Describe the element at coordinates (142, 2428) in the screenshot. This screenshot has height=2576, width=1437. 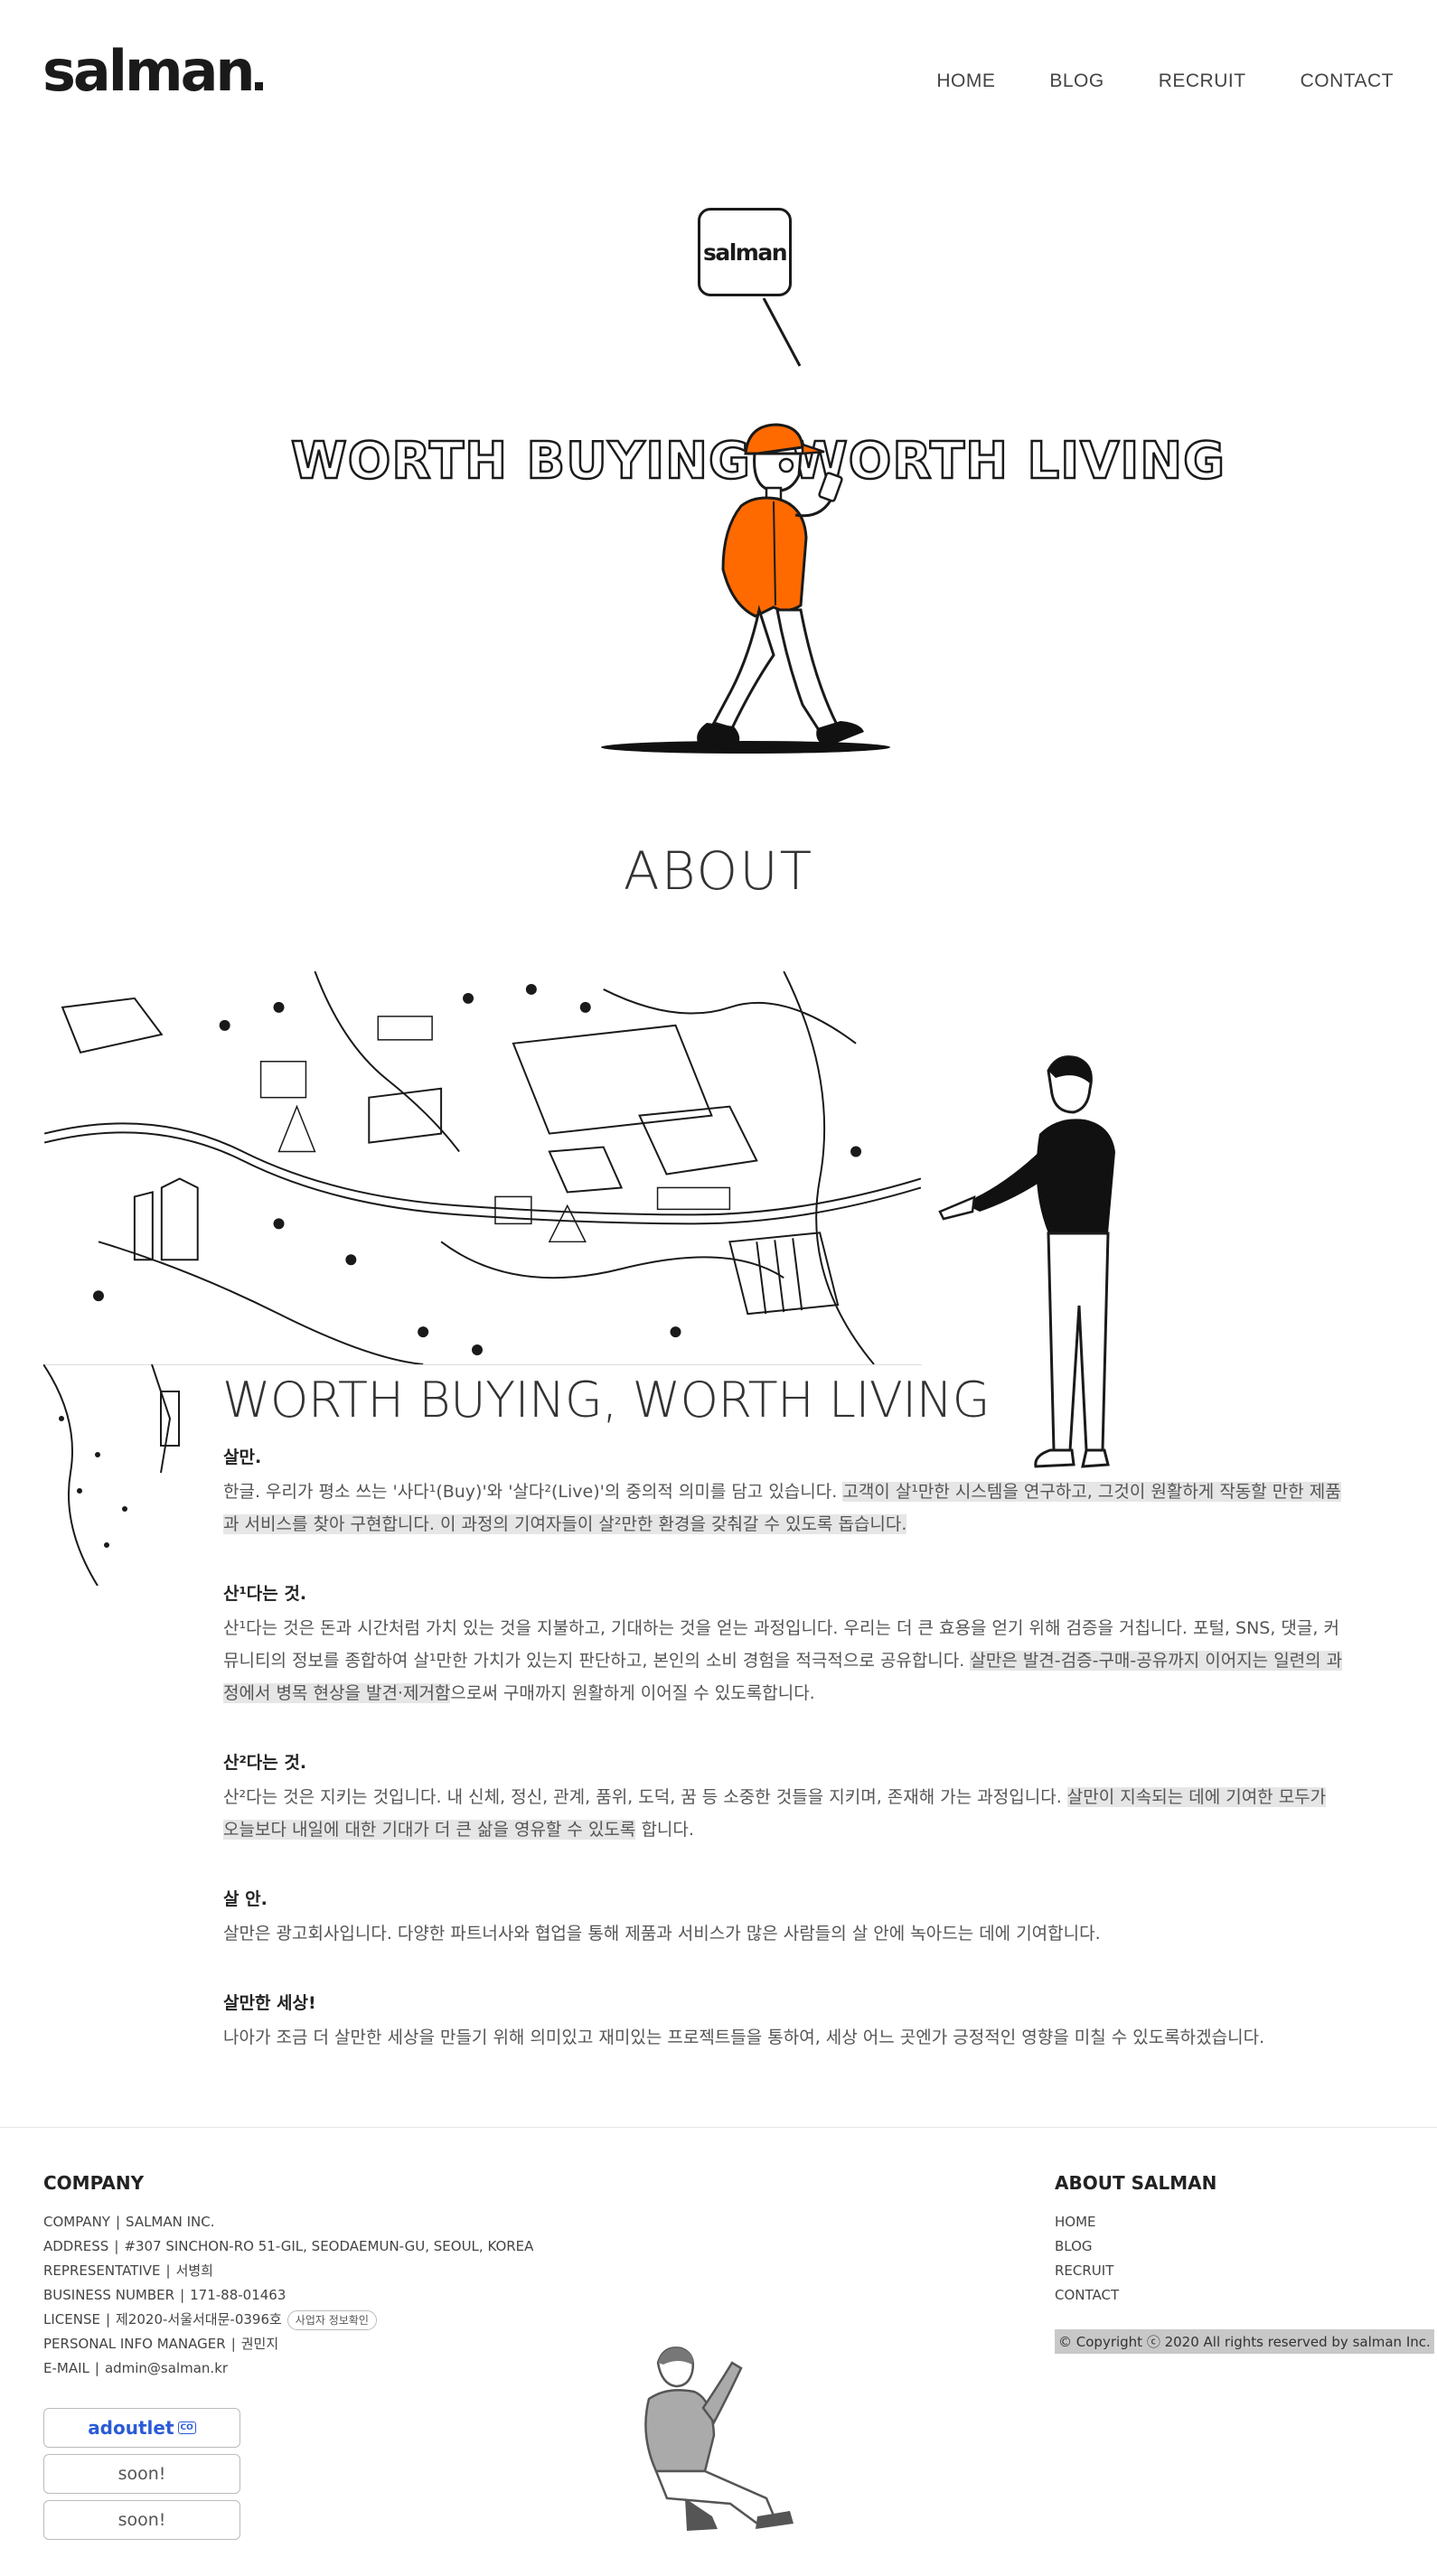
I see `adoutlet-button: adoutlet CO` at that location.